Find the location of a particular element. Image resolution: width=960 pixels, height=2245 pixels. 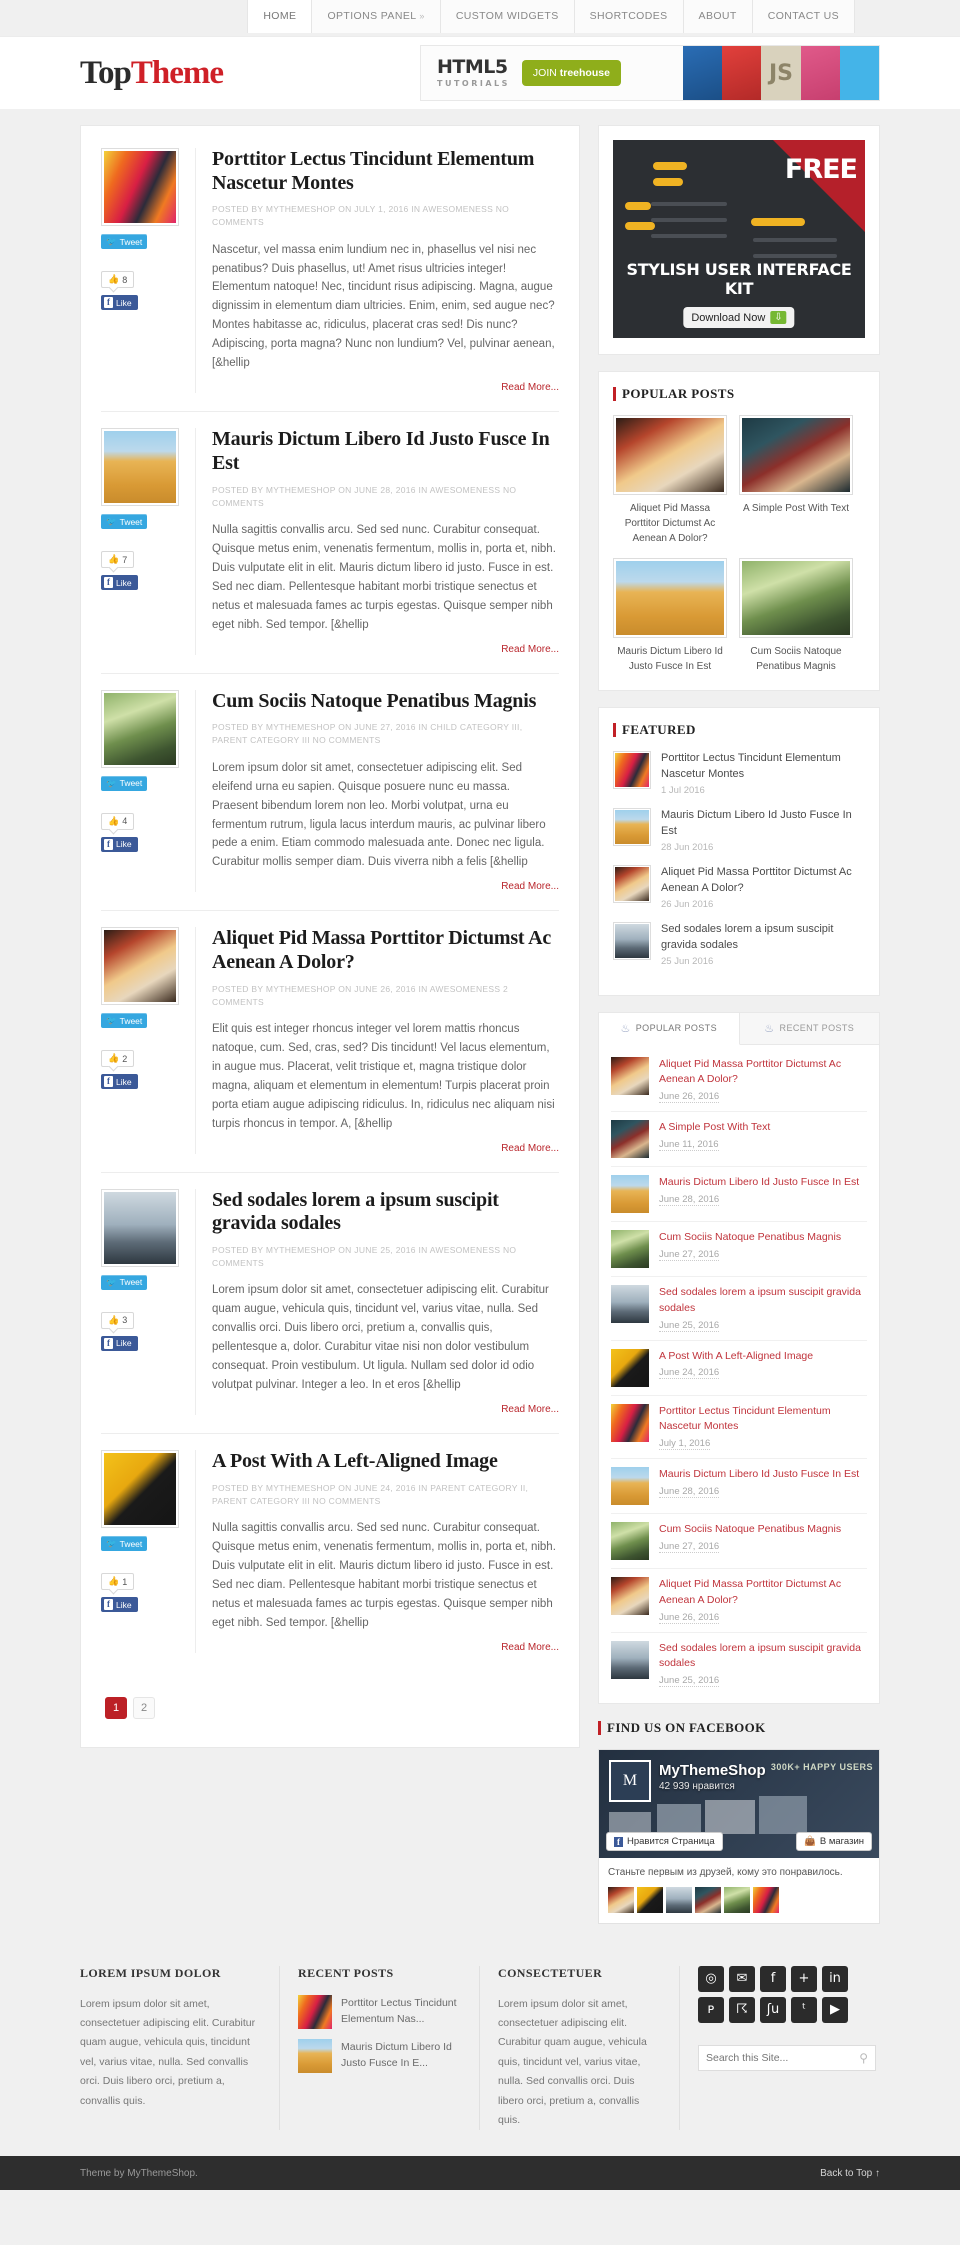

facebook-shop-button: 👜 В магазин is located at coordinates (834, 1841).